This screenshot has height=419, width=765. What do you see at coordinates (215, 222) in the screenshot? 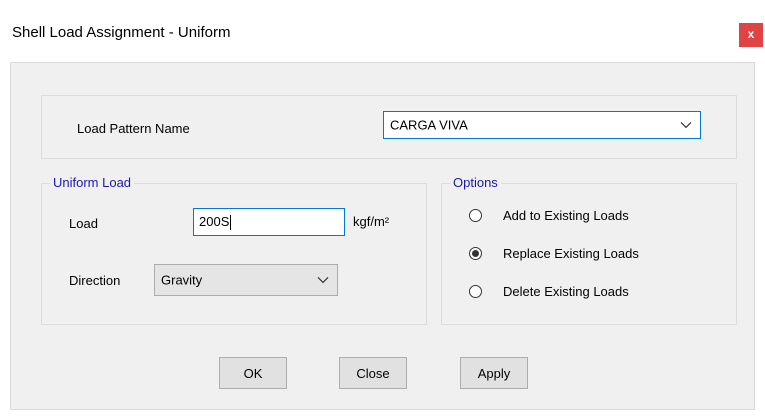
I see `load-value-text: 200S` at bounding box center [215, 222].